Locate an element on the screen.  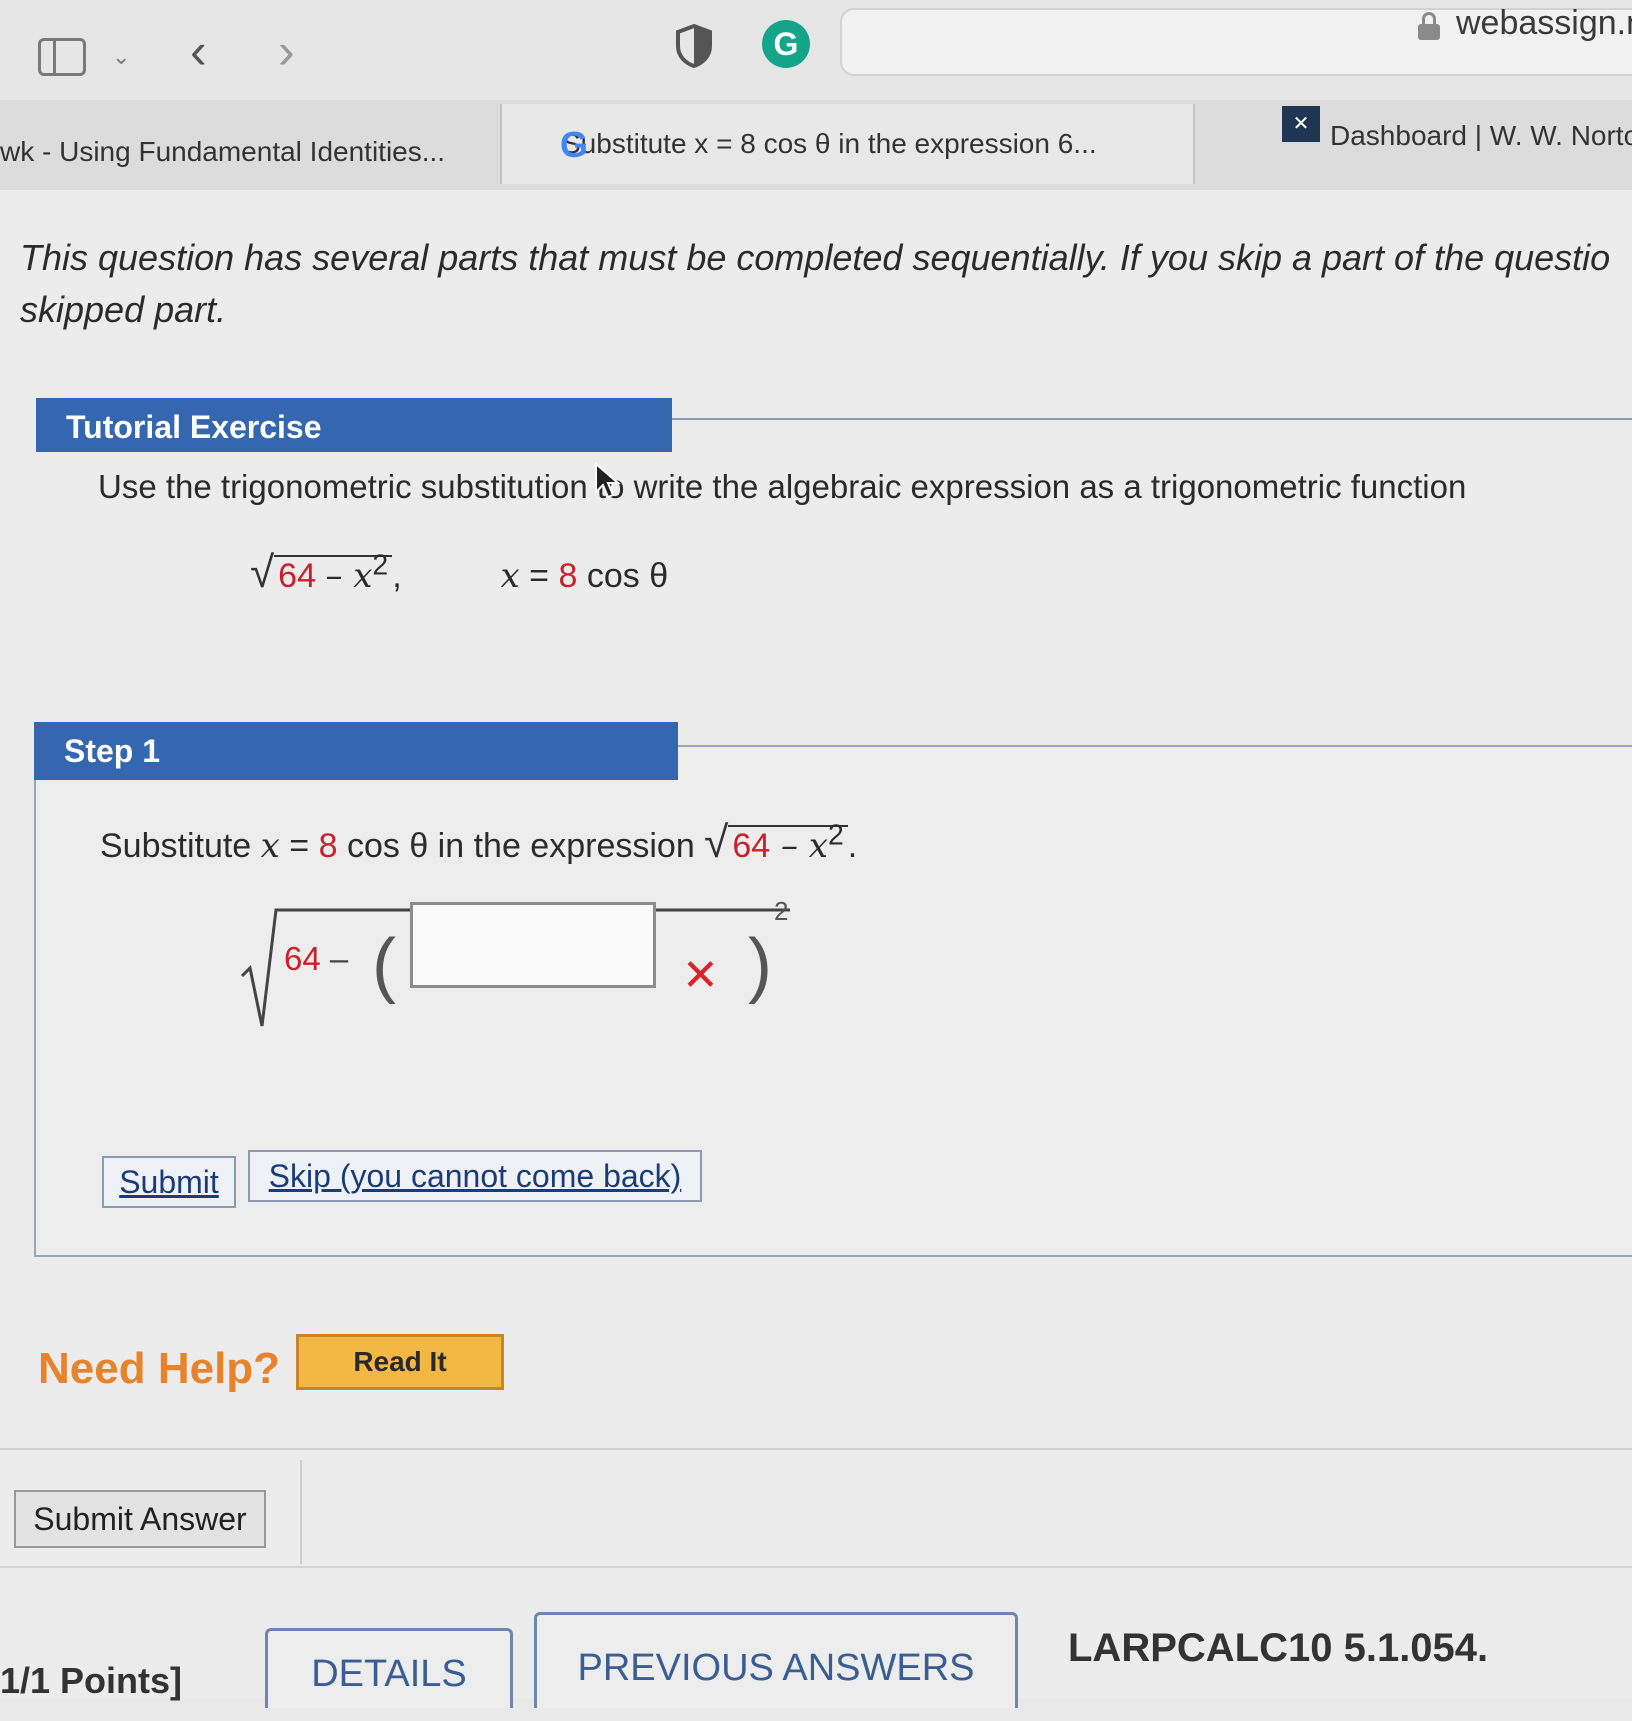
open-paren: ( is located at coordinates (384, 965).